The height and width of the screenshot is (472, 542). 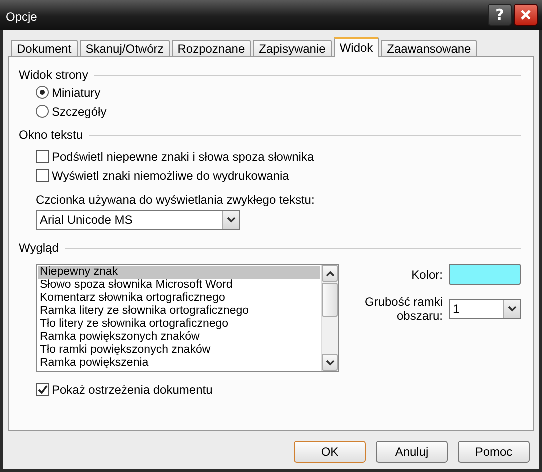 I want to click on tab: Skanuj/Otwórz, so click(x=125, y=48).